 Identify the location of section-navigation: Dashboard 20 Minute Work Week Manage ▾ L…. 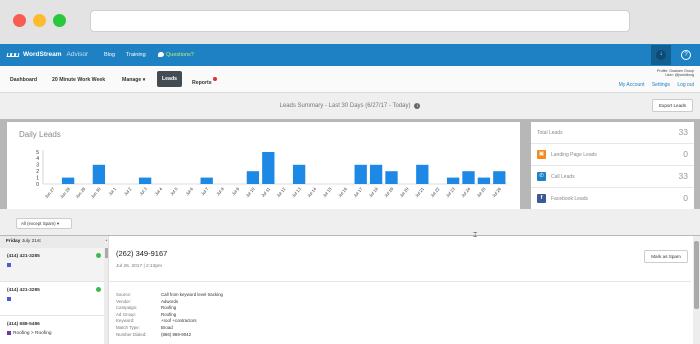
(350, 79).